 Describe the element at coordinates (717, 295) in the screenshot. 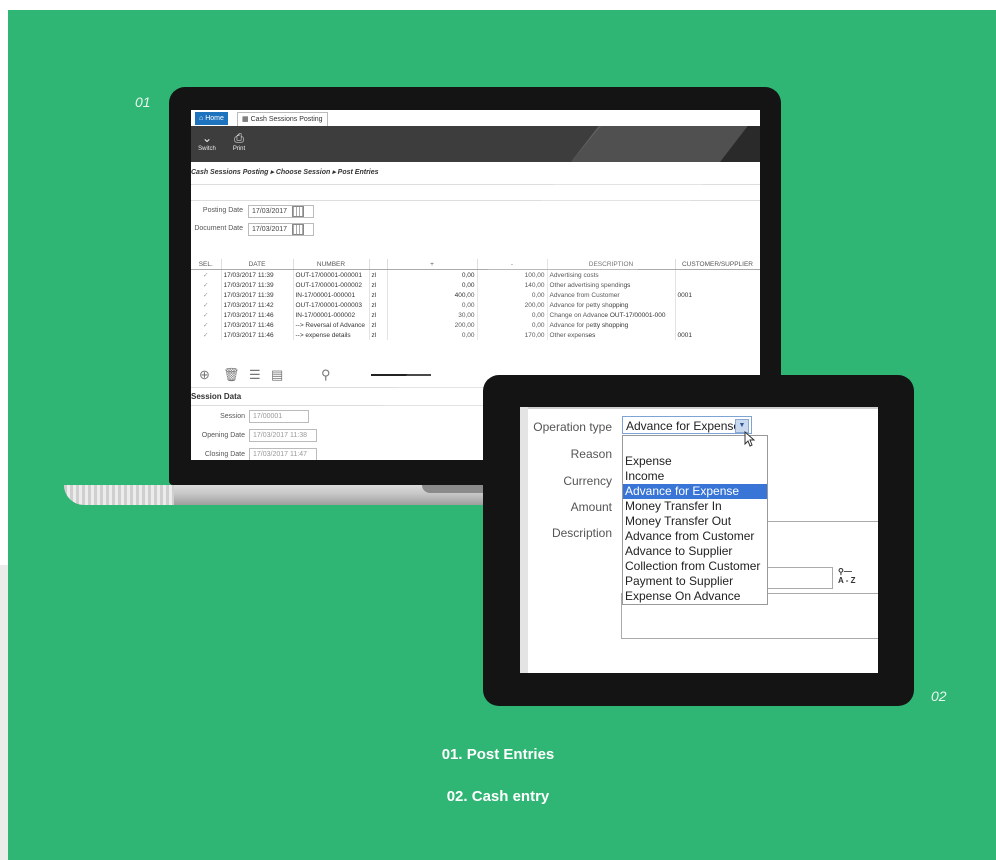

I see `cell-customer: 0001` at that location.